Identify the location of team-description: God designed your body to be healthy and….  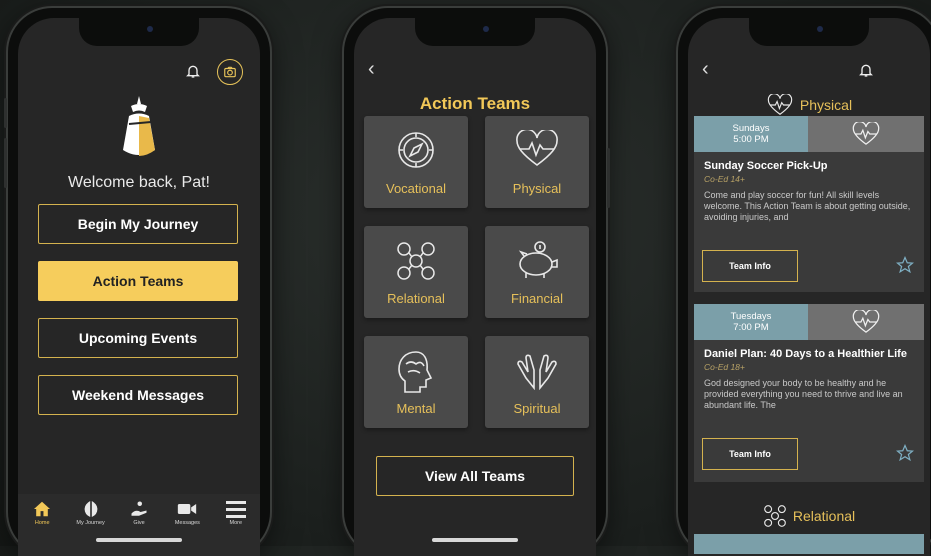
(803, 394).